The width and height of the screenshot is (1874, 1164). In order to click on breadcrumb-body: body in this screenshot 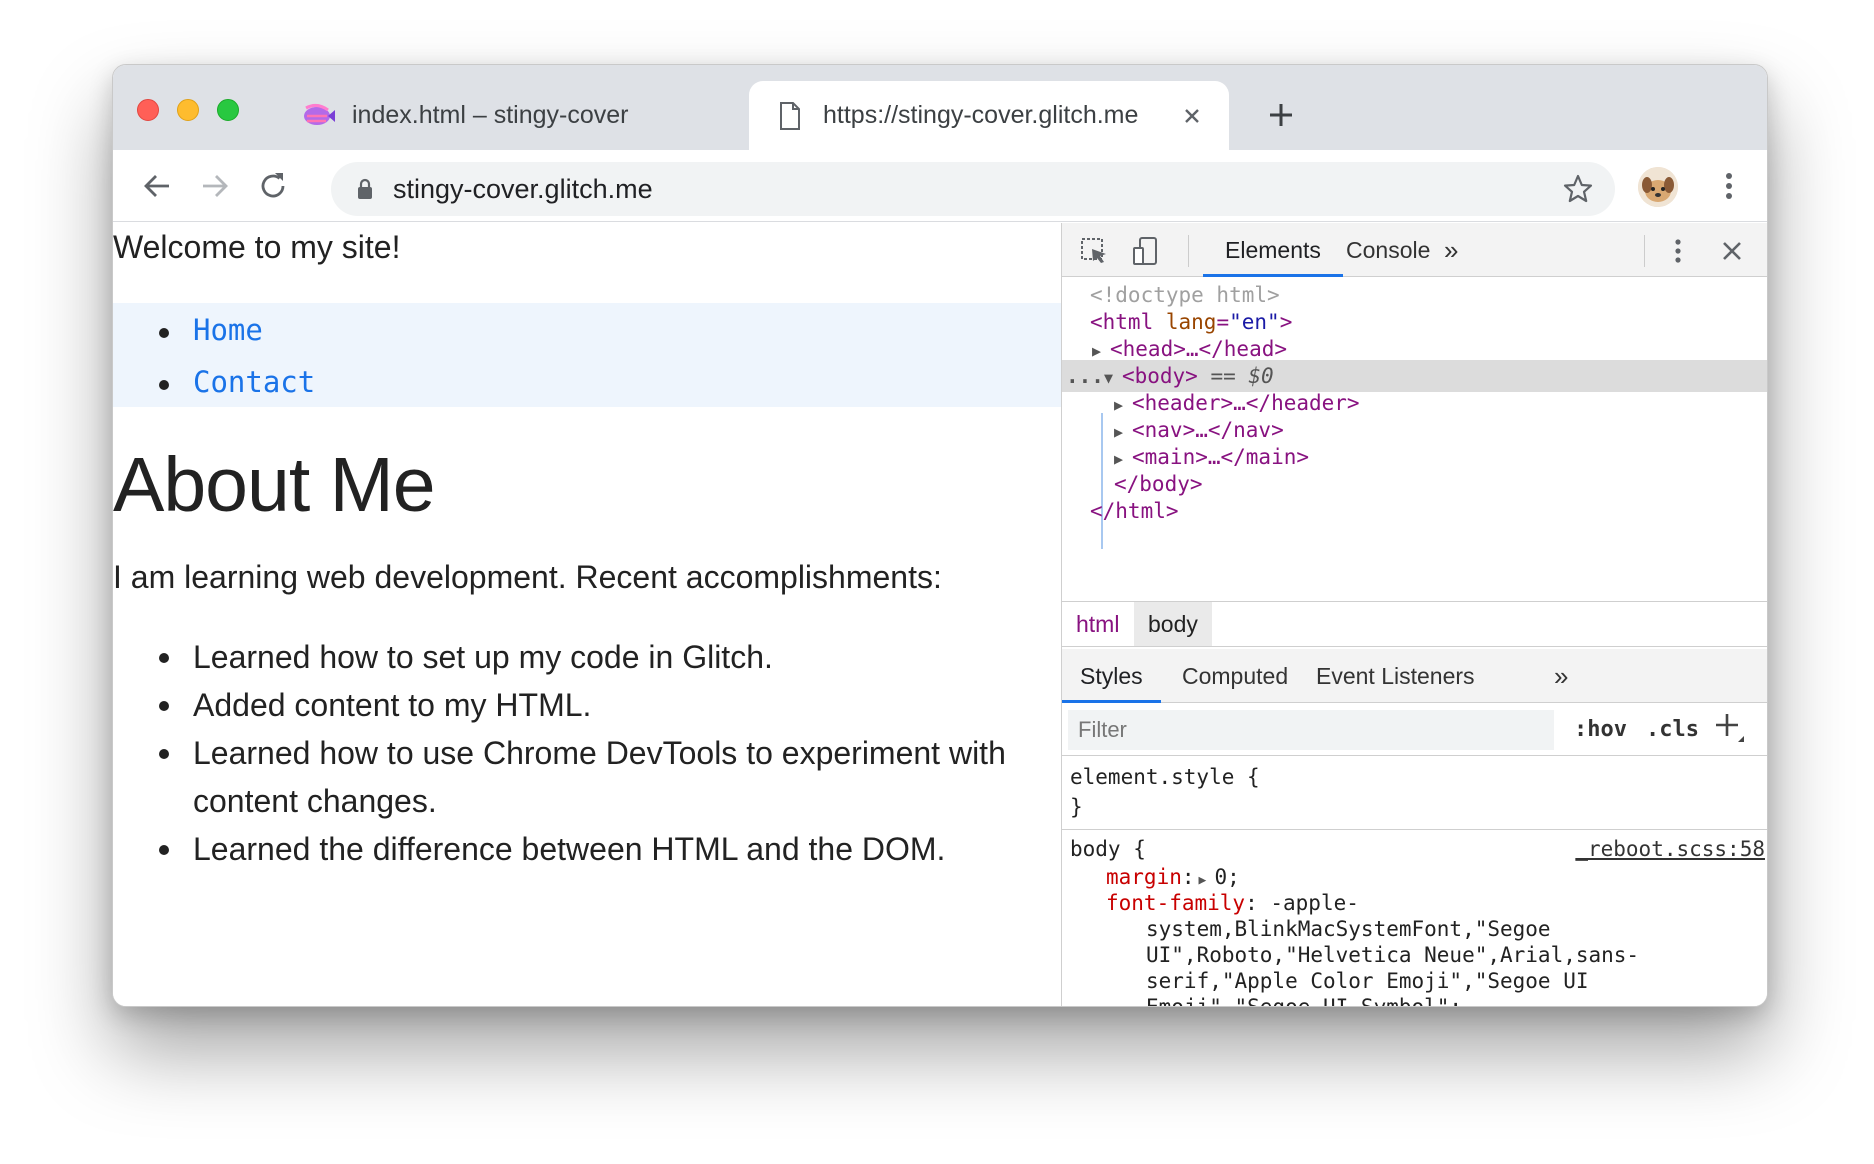, I will do `click(1173, 624)`.